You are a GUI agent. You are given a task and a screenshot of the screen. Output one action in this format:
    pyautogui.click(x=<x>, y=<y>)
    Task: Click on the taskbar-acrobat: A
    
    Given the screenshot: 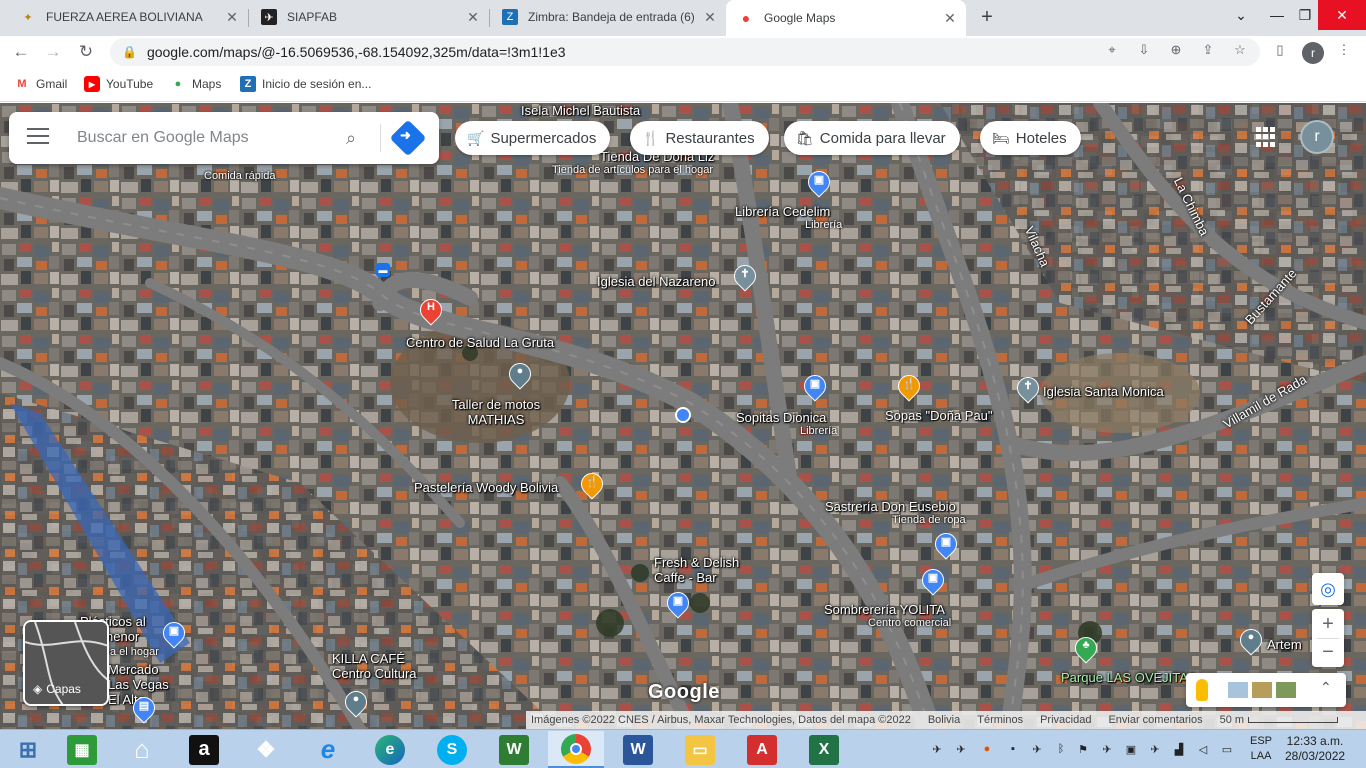 What is the action you would take?
    pyautogui.click(x=762, y=749)
    